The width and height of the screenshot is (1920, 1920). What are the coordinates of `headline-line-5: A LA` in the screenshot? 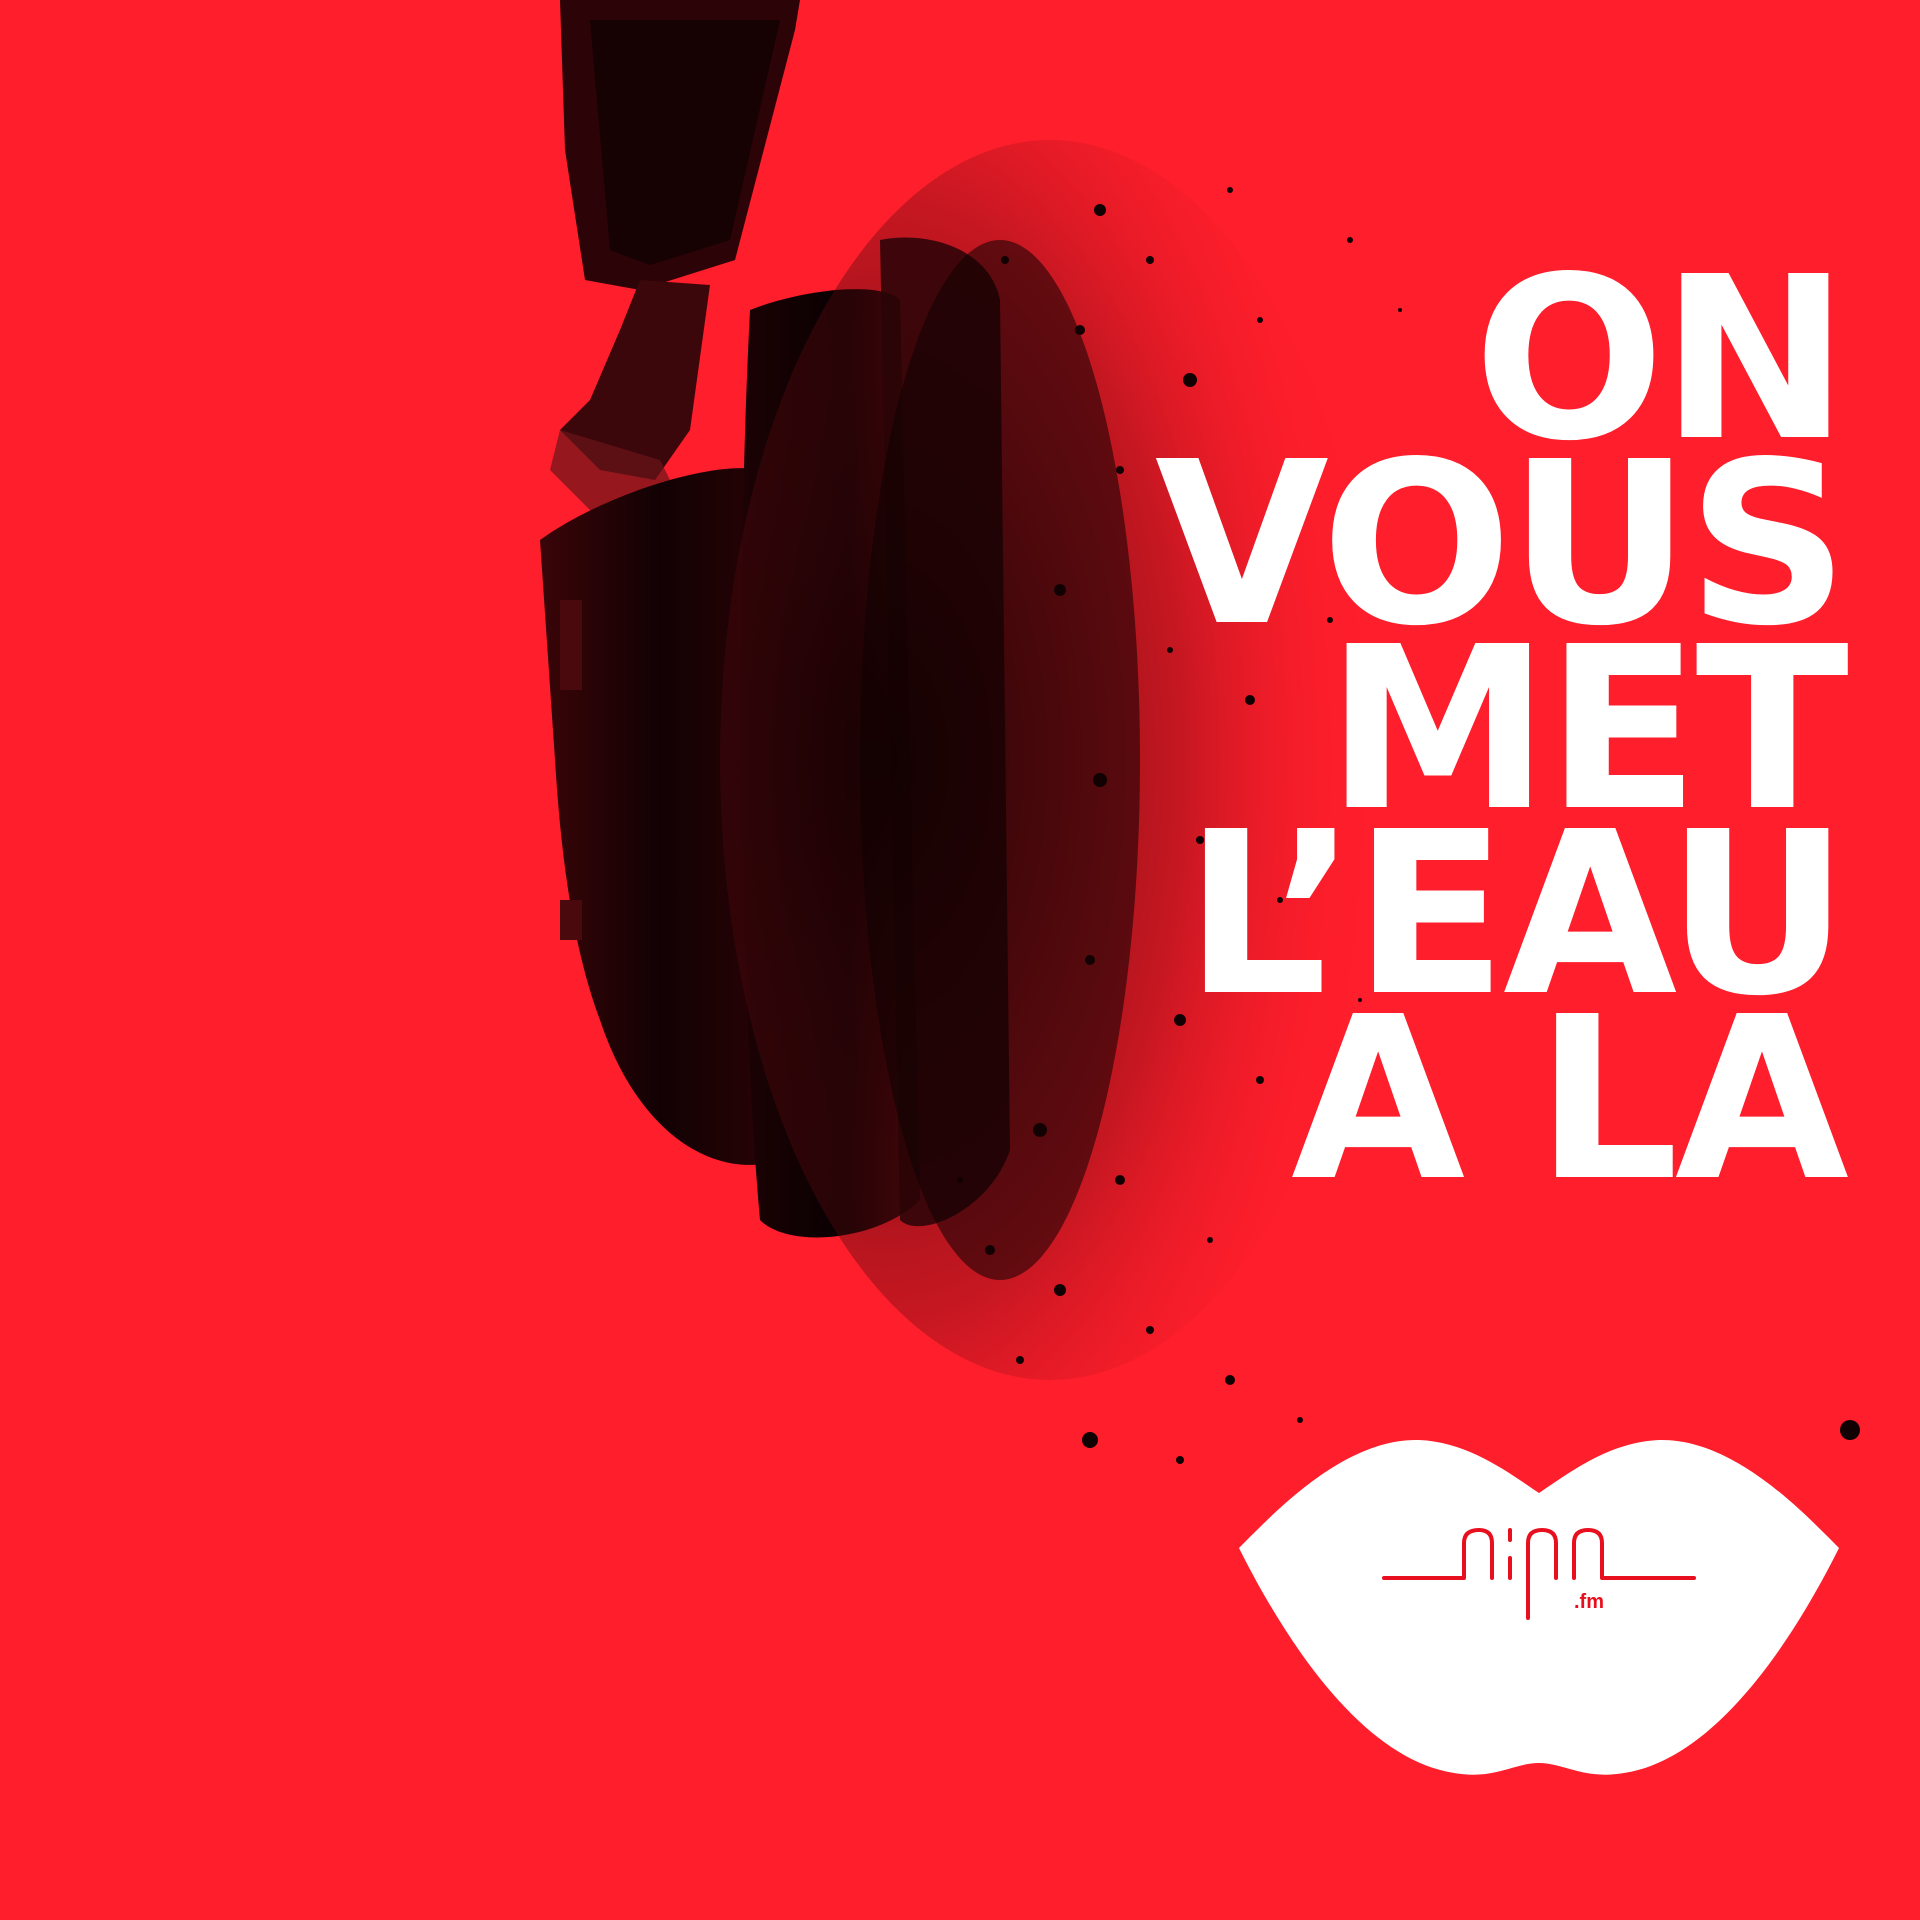 It's located at (1570, 1100).